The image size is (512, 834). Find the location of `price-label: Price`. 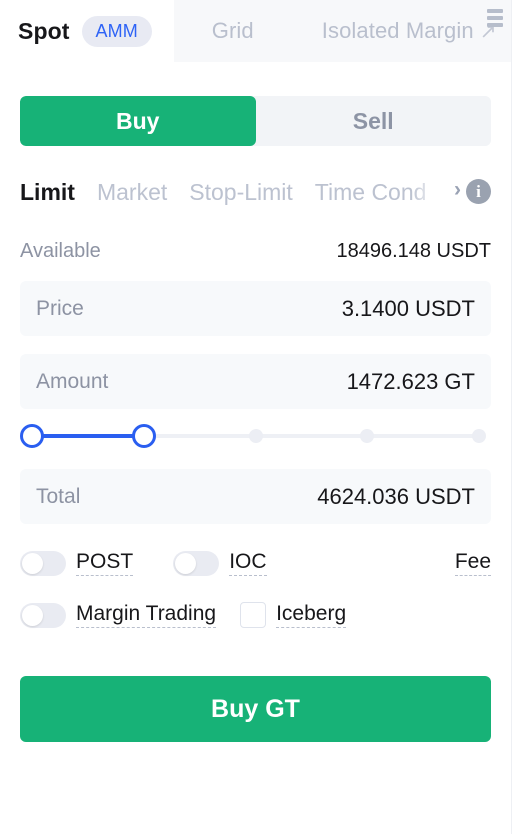

price-label: Price is located at coordinates (60, 308).